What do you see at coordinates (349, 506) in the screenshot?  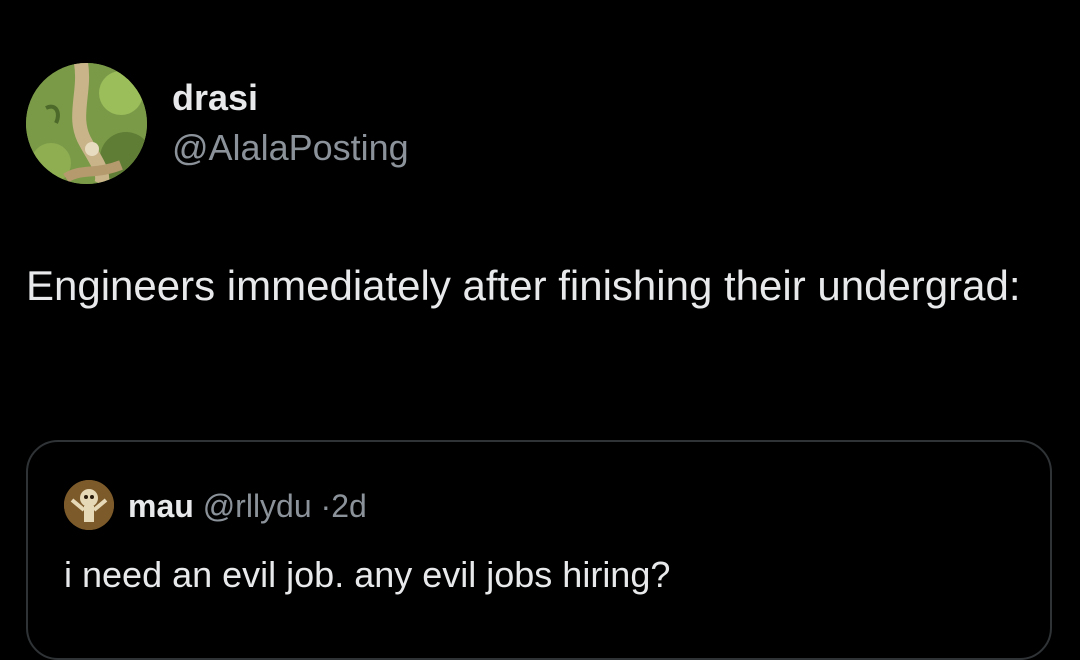 I see `quoted-tweet-timestamp: 2d` at bounding box center [349, 506].